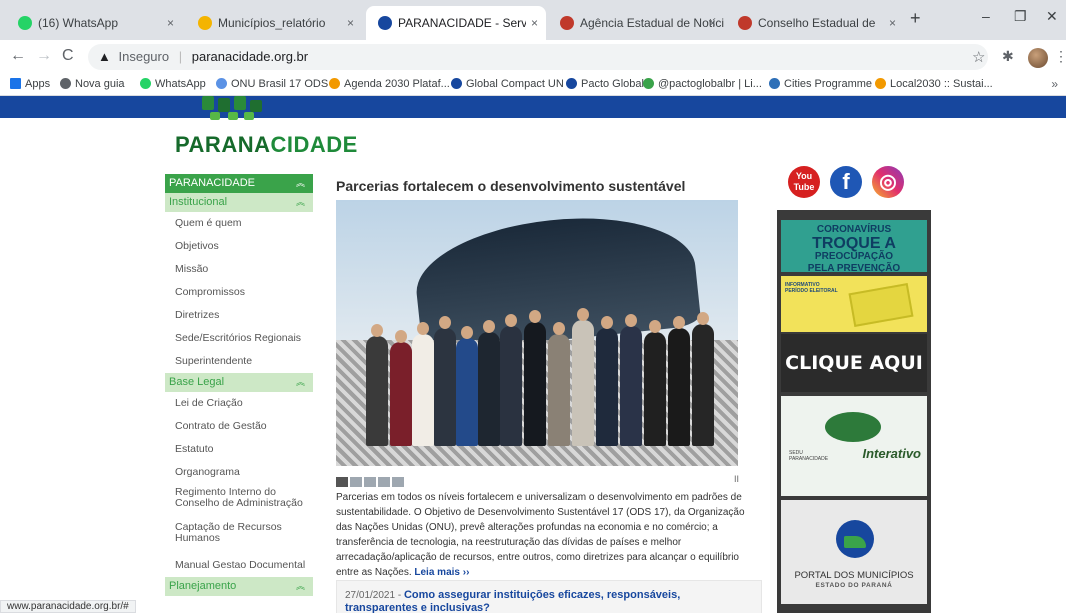  Describe the element at coordinates (880, 83) in the screenshot. I see `local2030-icon` at that location.